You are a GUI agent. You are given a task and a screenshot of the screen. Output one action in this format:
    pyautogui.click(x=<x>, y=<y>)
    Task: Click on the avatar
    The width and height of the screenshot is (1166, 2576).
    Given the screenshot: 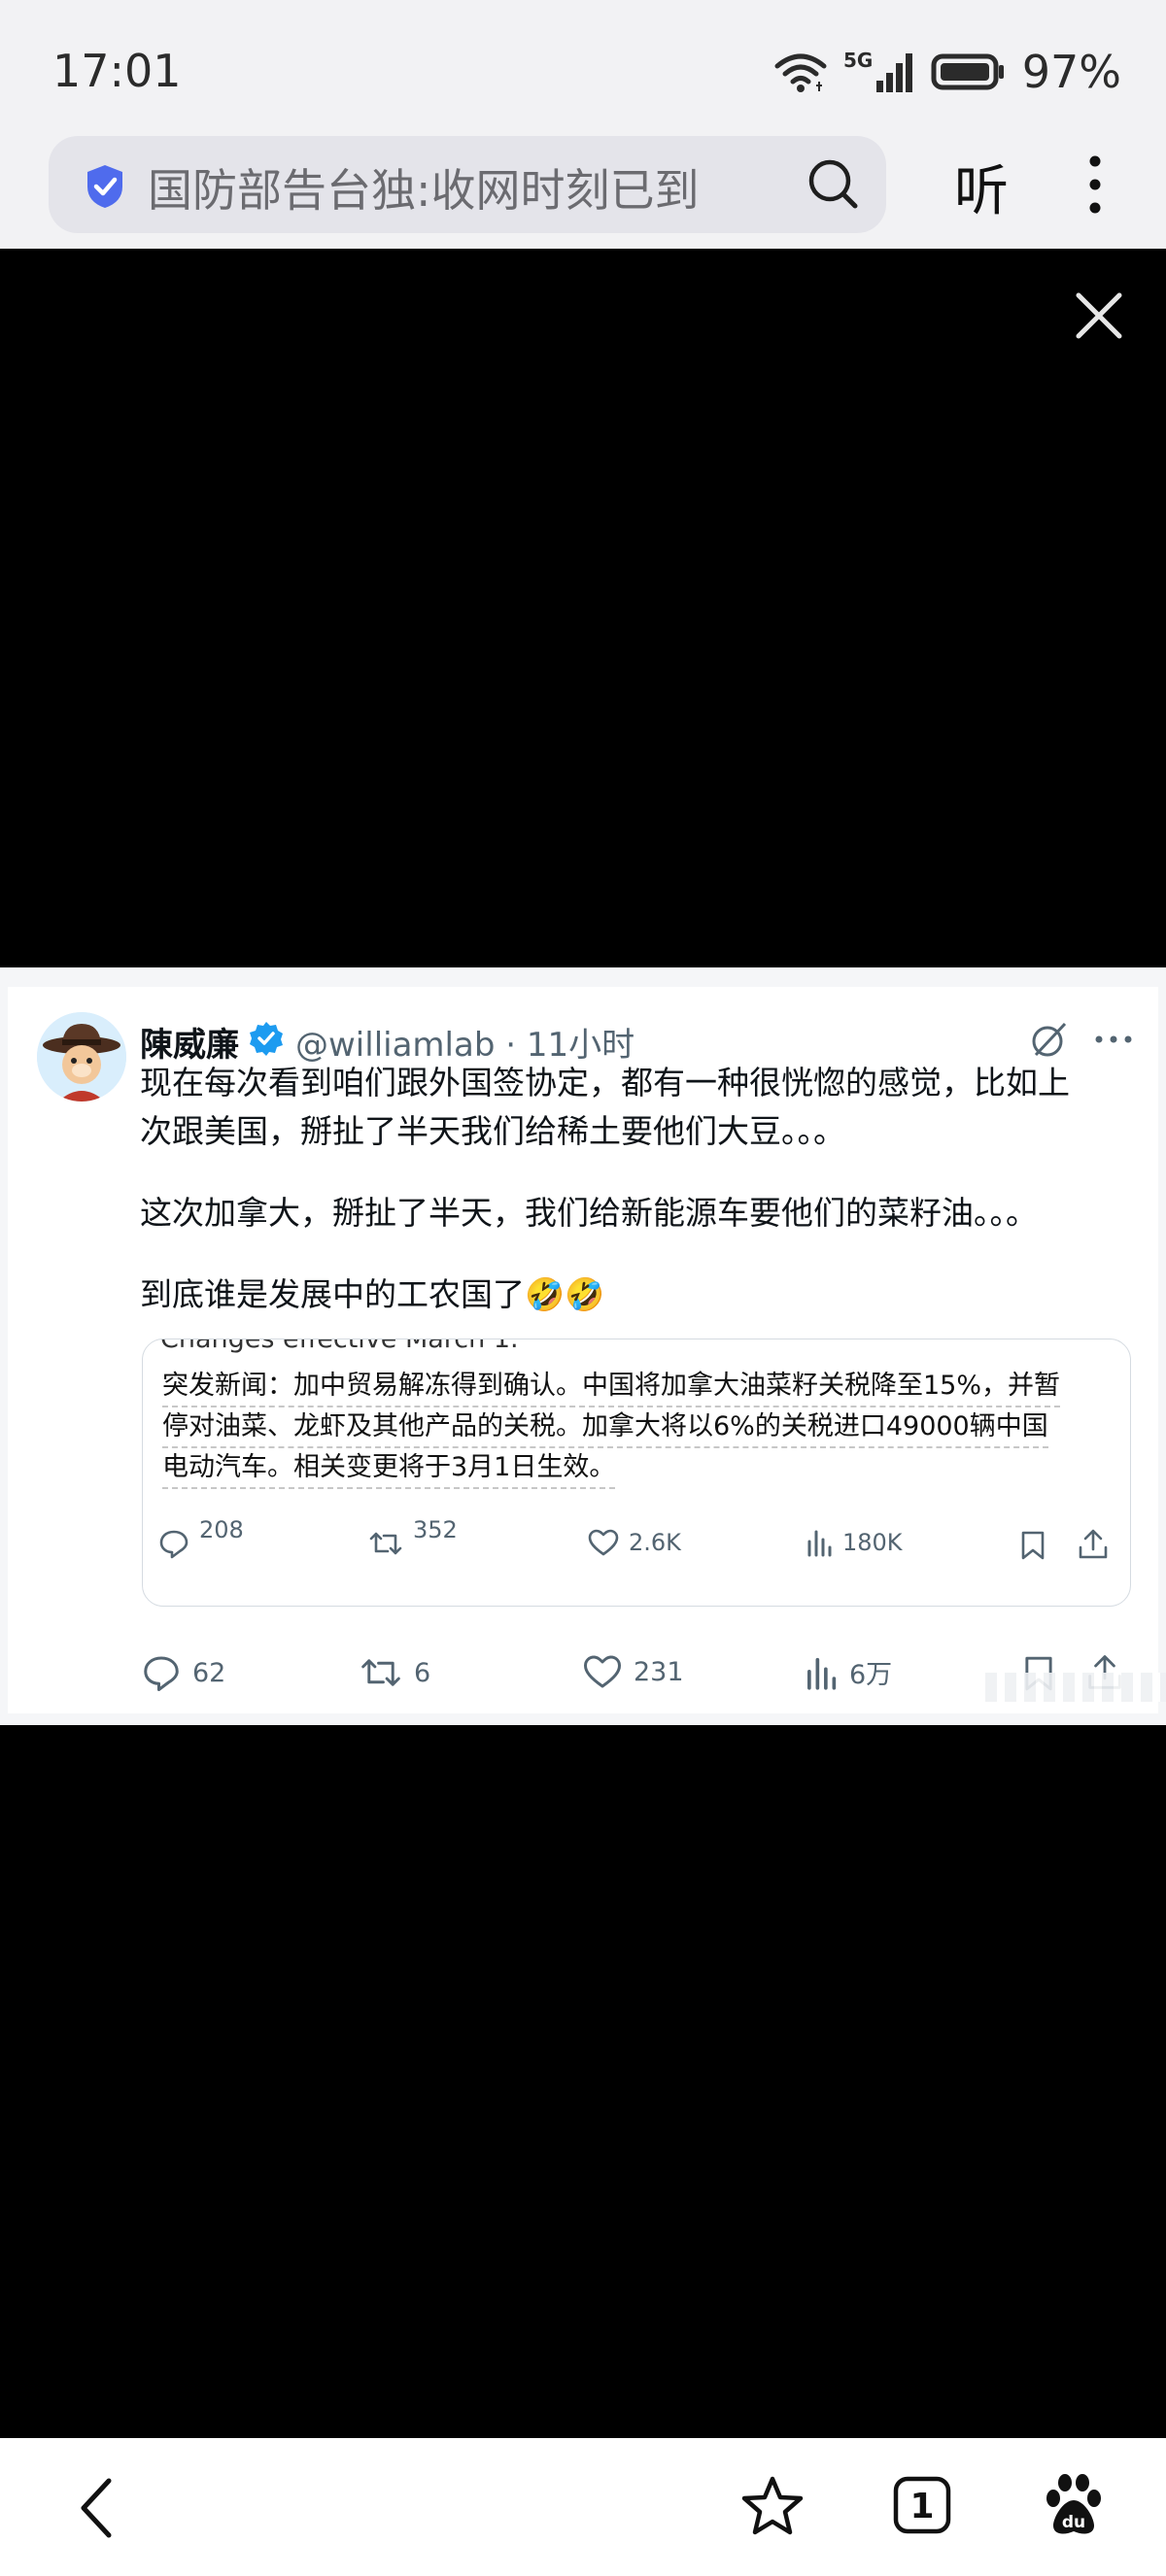 What is the action you would take?
    pyautogui.click(x=81, y=1057)
    